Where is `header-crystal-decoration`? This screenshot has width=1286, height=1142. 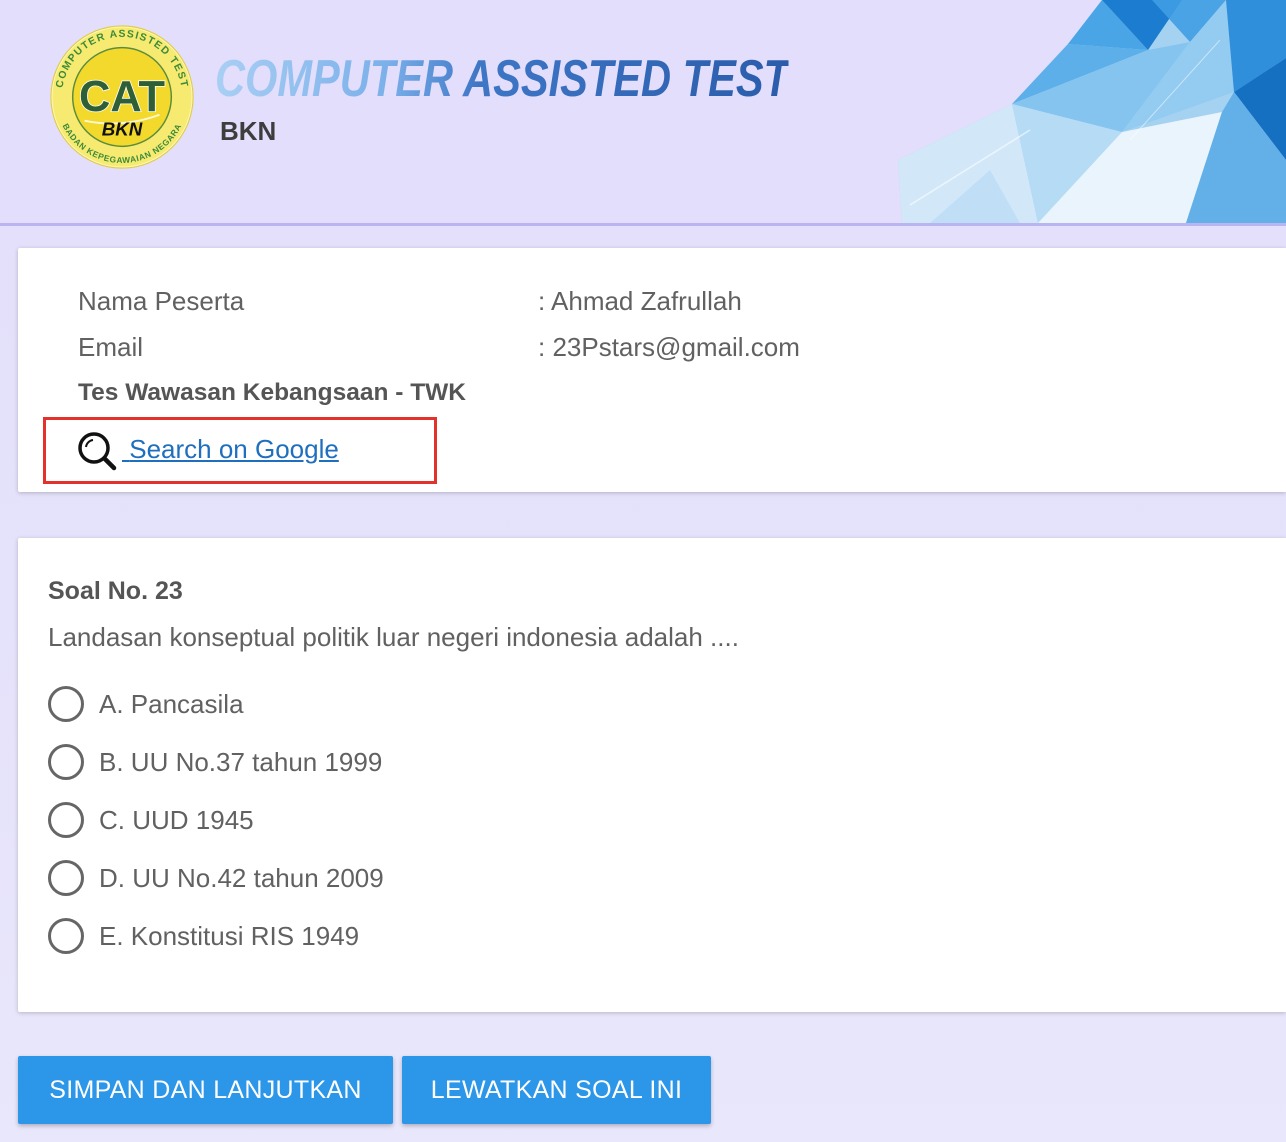 header-crystal-decoration is located at coordinates (1092, 111).